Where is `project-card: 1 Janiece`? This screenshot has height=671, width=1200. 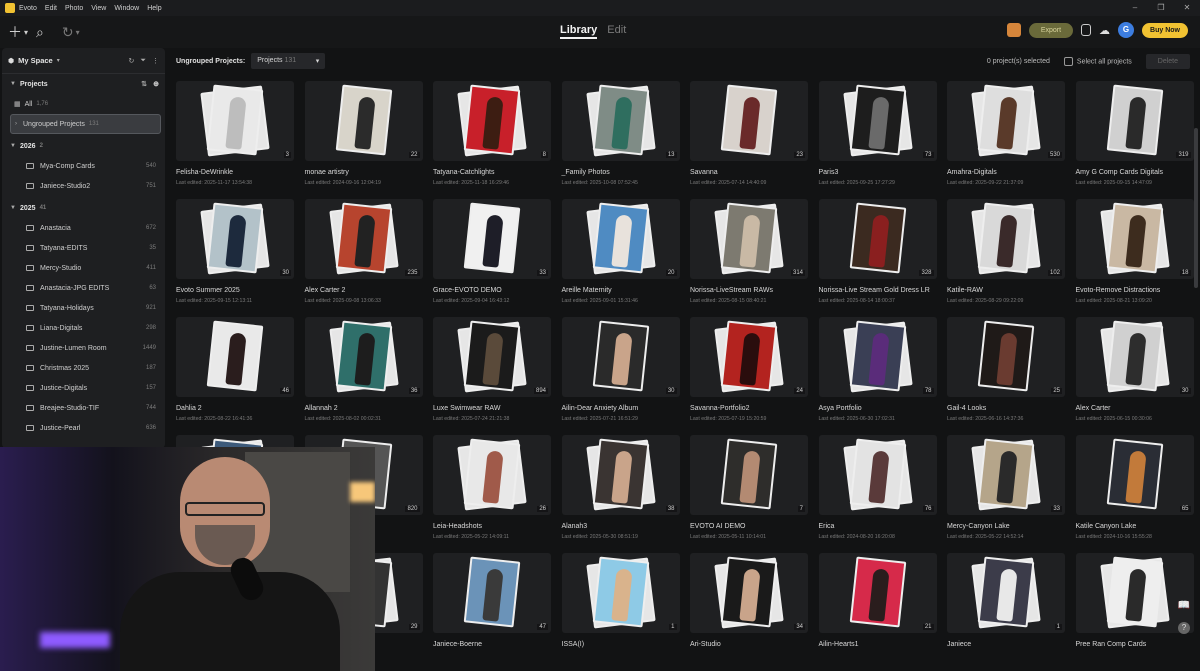
project-card: 1 Janiece is located at coordinates (1006, 609).